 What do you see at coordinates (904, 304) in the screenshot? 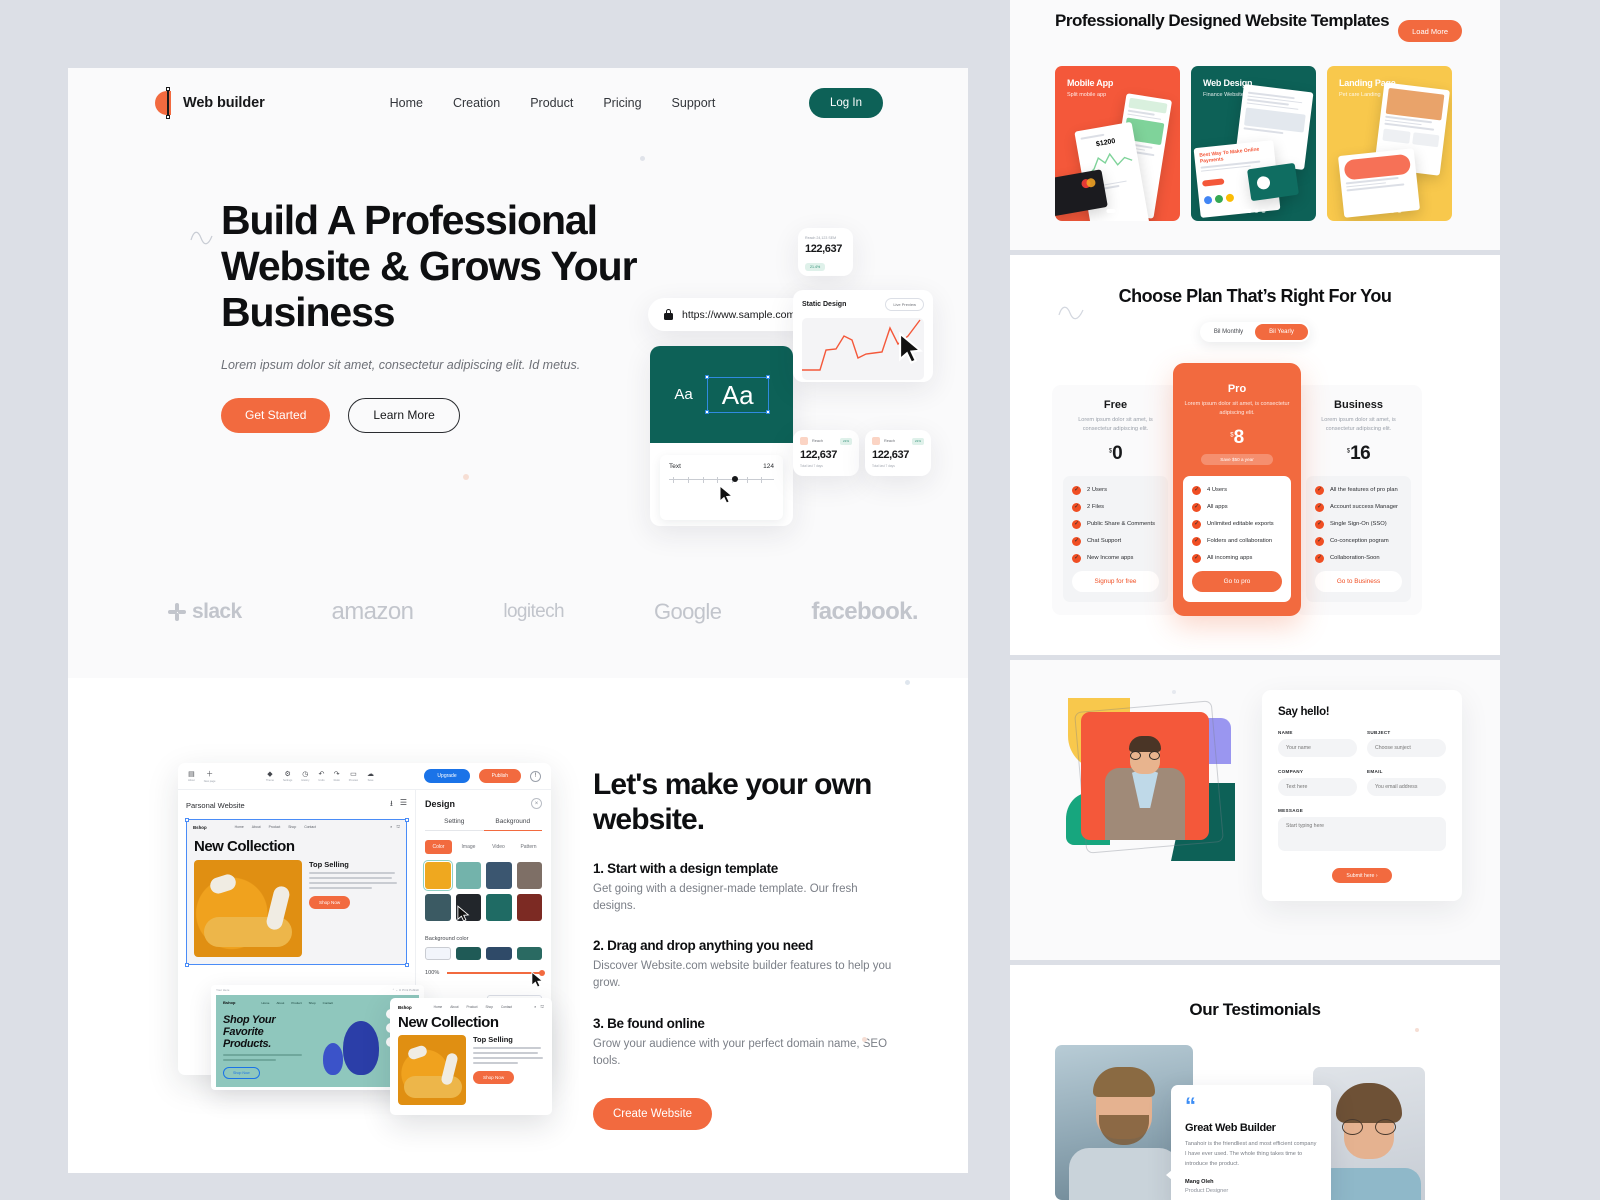
I see `live-preview-button: Live Preview` at bounding box center [904, 304].